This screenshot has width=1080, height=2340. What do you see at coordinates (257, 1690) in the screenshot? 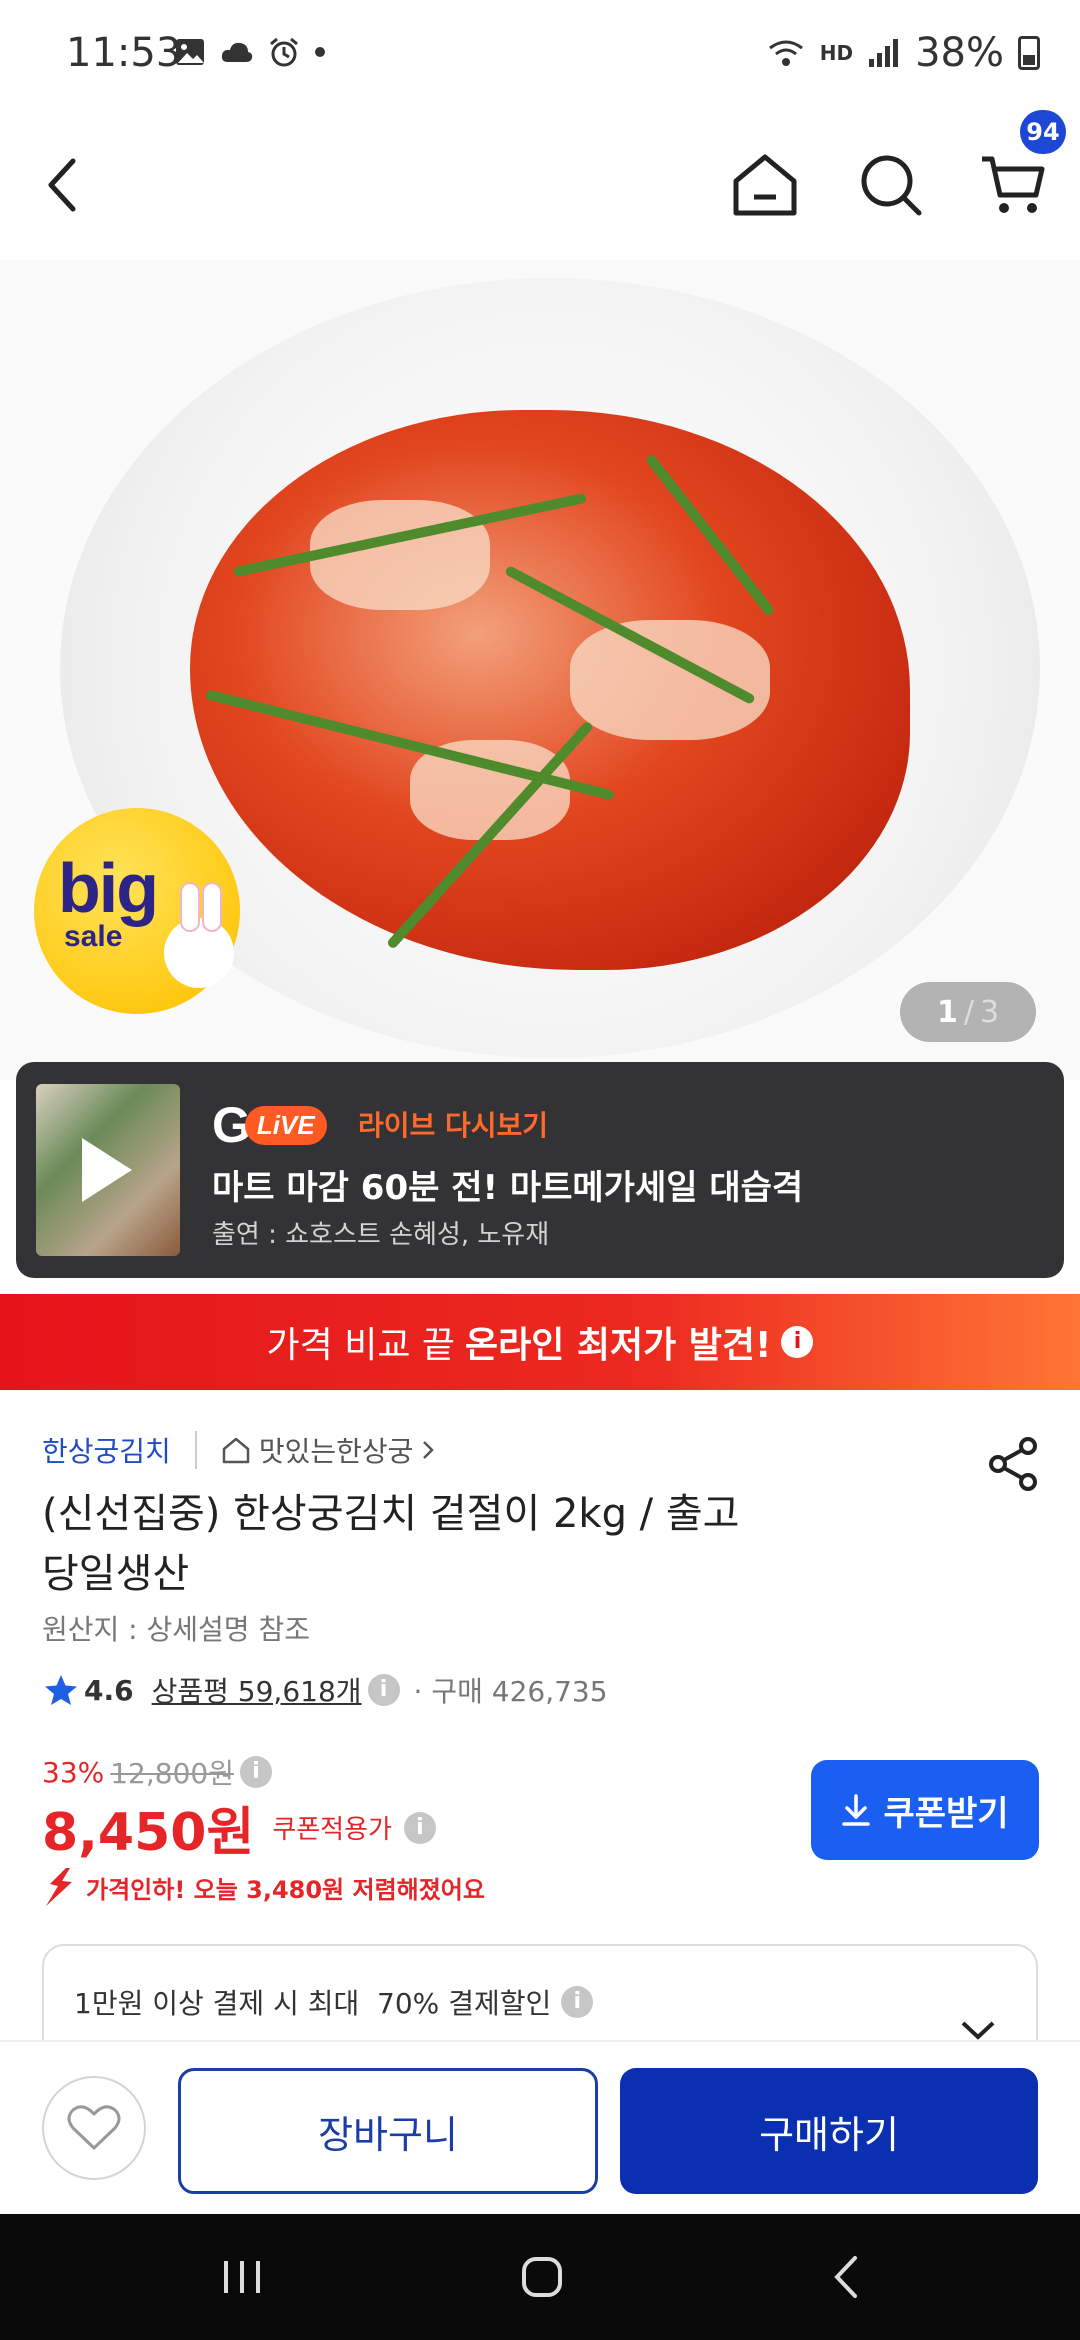
I see `reviews-link: 상품평 59,618개` at bounding box center [257, 1690].